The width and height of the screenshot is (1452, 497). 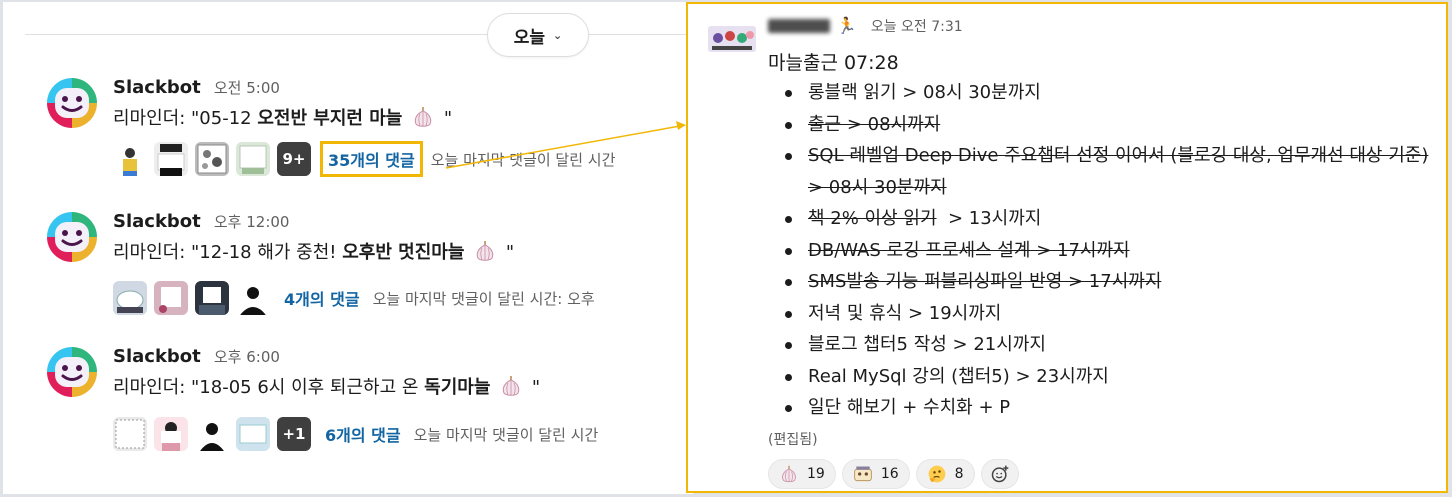 I want to click on reaction-count: 16, so click(x=889, y=474).